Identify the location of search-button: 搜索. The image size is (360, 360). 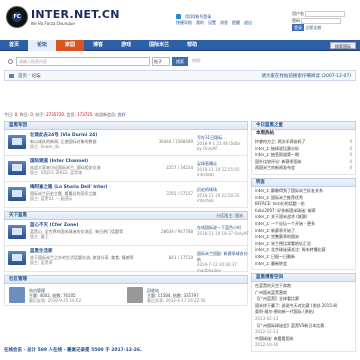
(180, 61).